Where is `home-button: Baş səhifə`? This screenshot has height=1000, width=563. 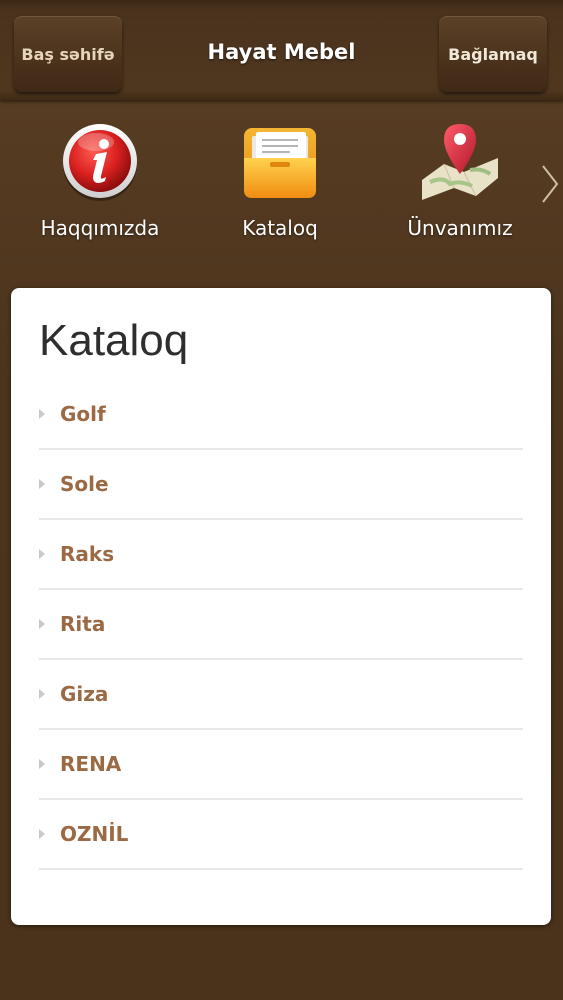 home-button: Baş səhifə is located at coordinates (68, 54).